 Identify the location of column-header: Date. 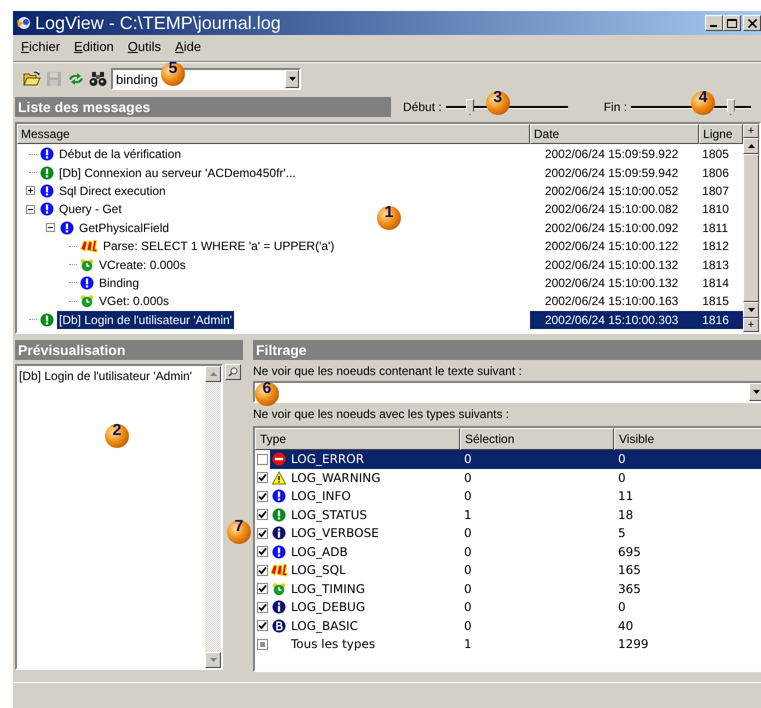
(615, 134).